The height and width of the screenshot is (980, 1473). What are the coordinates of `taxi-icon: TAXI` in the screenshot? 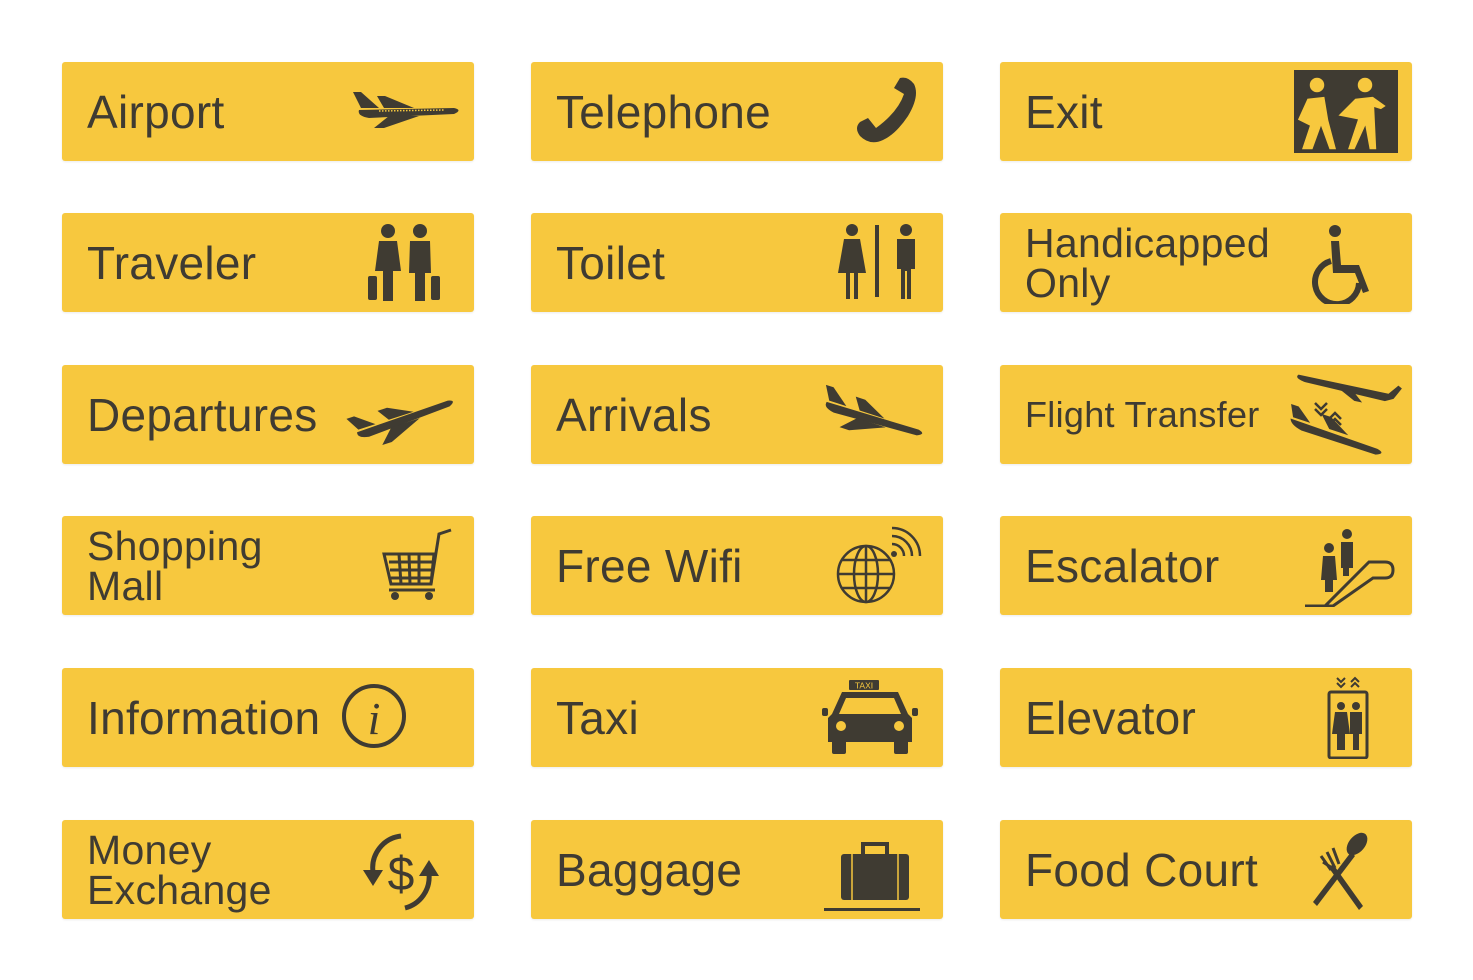 It's located at (870, 717).